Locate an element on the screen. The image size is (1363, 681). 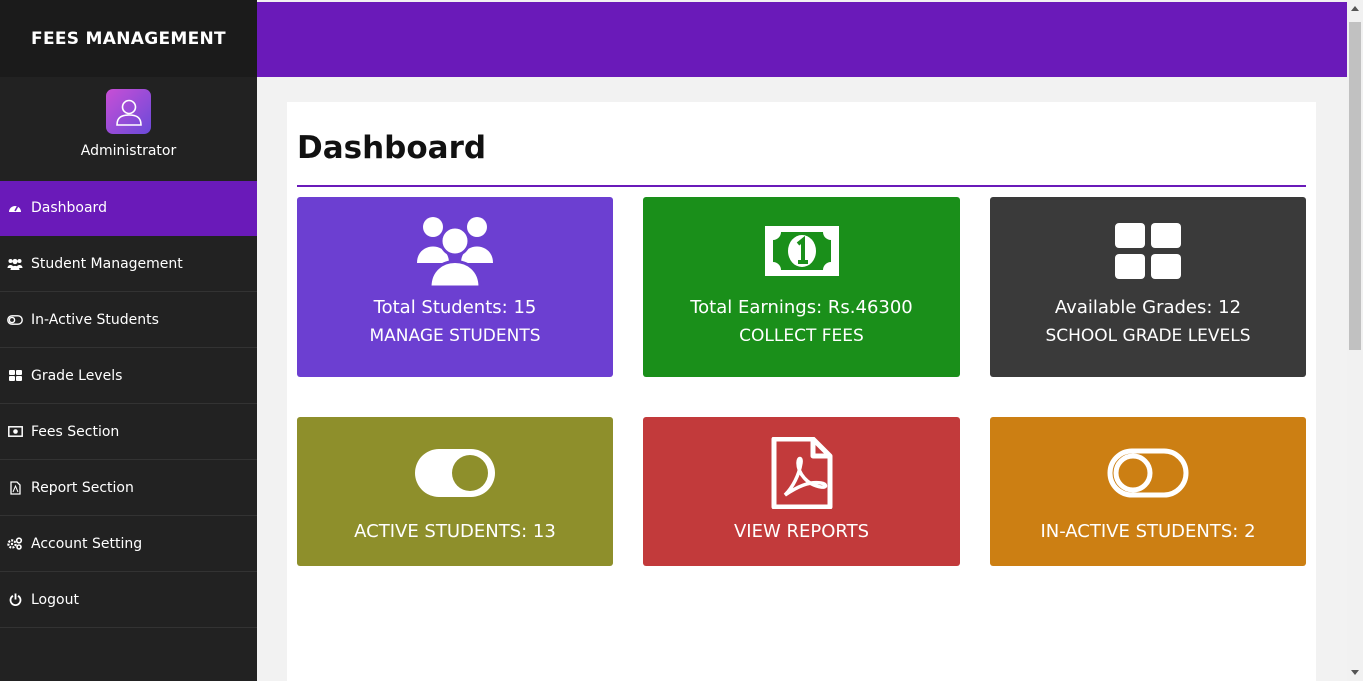
available-grades-label: Available Grades: 12 is located at coordinates (1148, 307).